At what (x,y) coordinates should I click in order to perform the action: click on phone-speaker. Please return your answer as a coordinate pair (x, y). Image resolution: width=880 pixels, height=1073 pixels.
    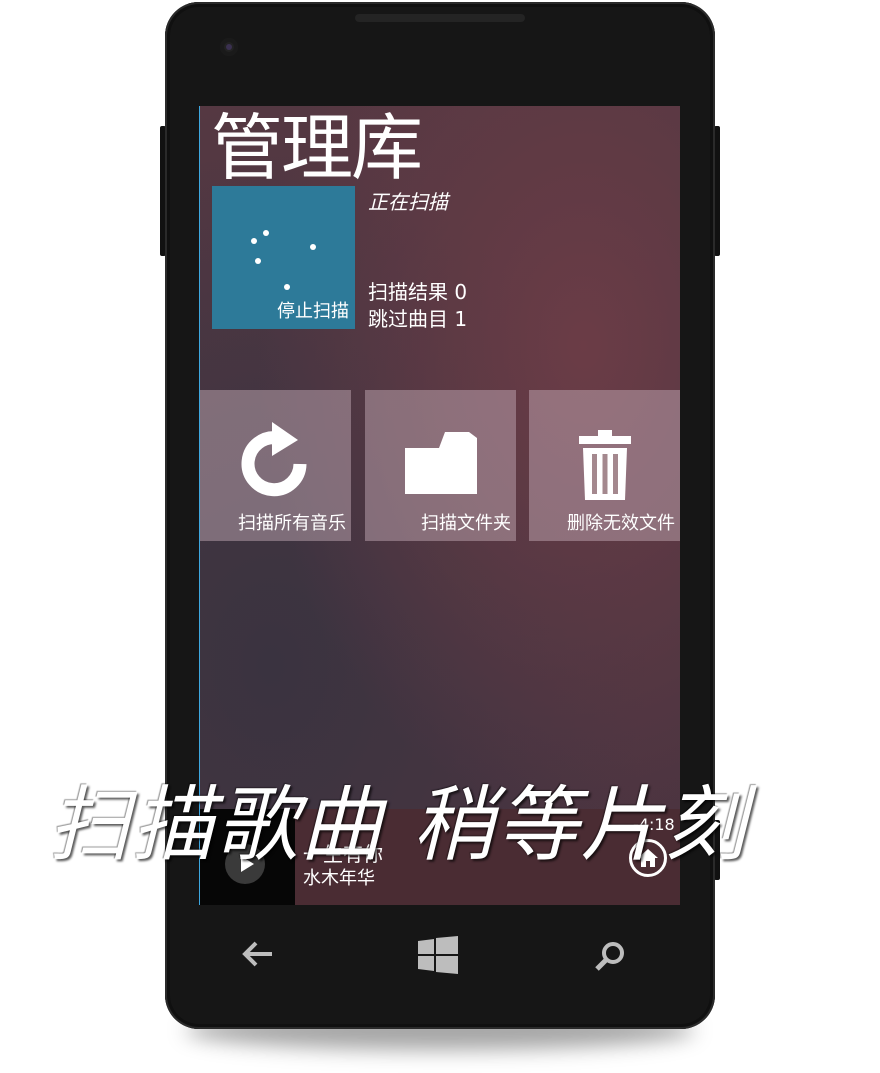
    Looking at the image, I should click on (440, 18).